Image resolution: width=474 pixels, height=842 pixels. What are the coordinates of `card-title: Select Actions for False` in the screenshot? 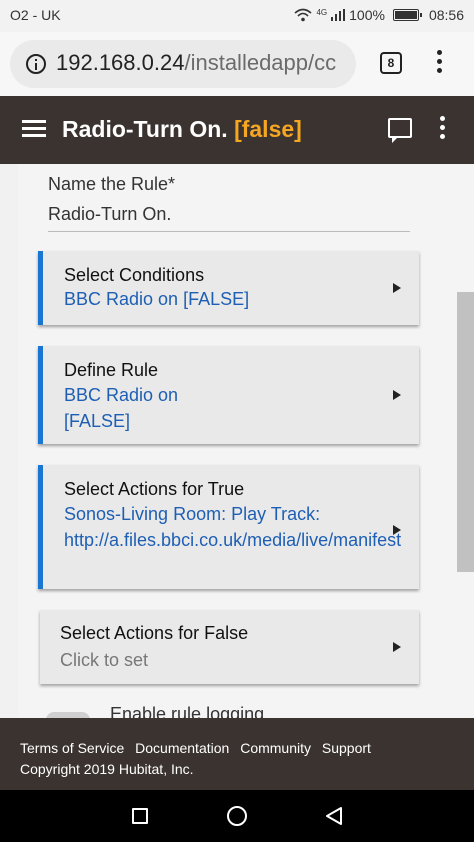 It's located at (154, 633).